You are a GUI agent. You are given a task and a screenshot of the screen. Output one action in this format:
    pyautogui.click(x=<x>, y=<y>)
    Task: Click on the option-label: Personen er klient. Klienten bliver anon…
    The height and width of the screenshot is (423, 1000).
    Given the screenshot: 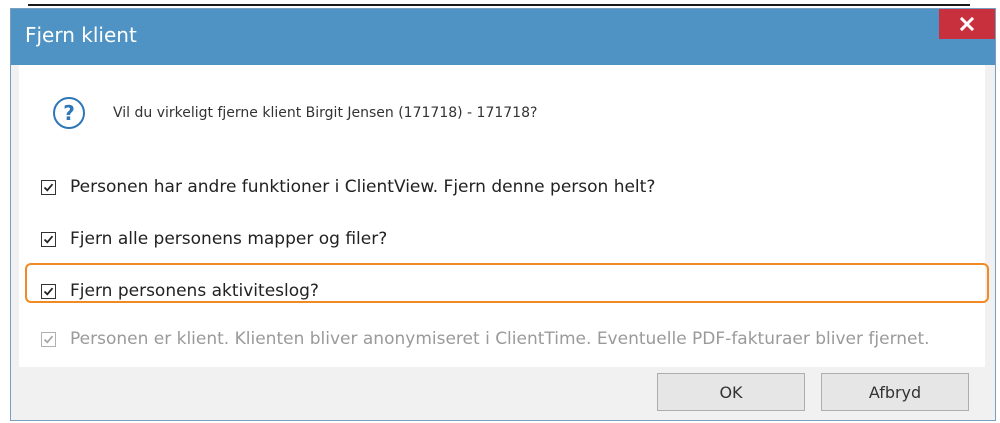 What is the action you would take?
    pyautogui.click(x=500, y=339)
    